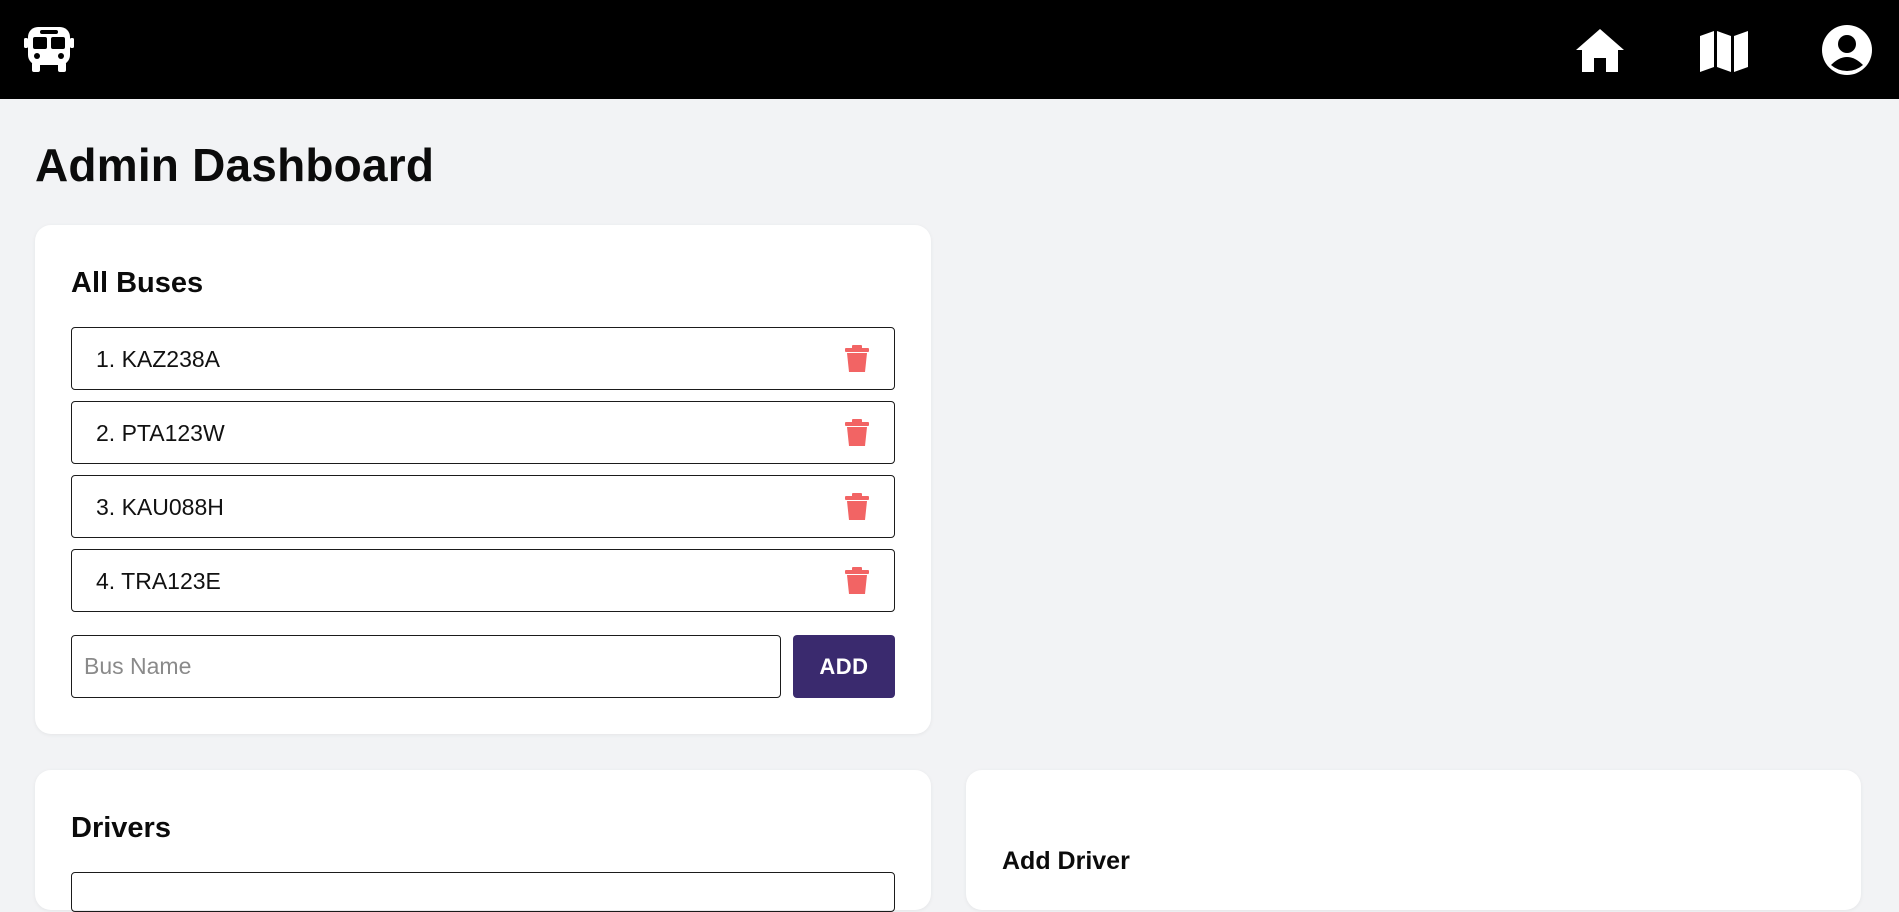 This screenshot has width=1899, height=912. What do you see at coordinates (483, 892) in the screenshot?
I see `list-item` at bounding box center [483, 892].